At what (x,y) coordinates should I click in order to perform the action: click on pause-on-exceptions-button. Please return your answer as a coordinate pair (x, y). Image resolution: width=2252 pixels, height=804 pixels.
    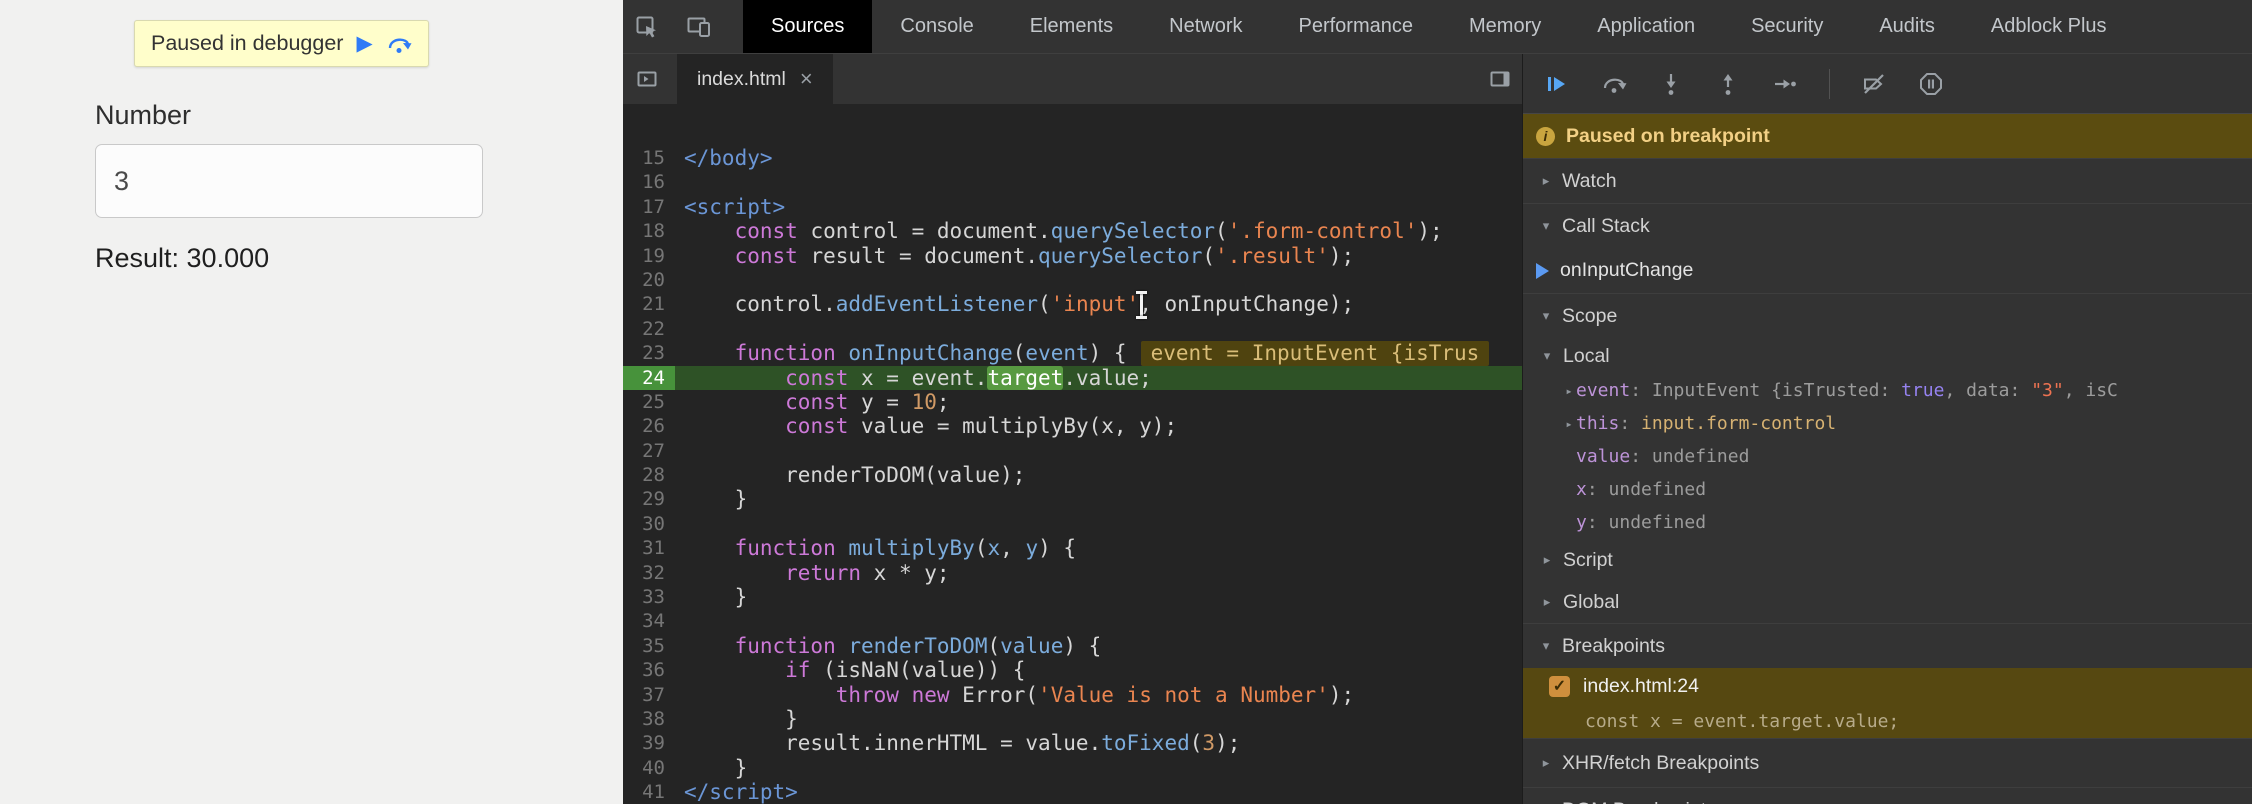
    Looking at the image, I should click on (1931, 84).